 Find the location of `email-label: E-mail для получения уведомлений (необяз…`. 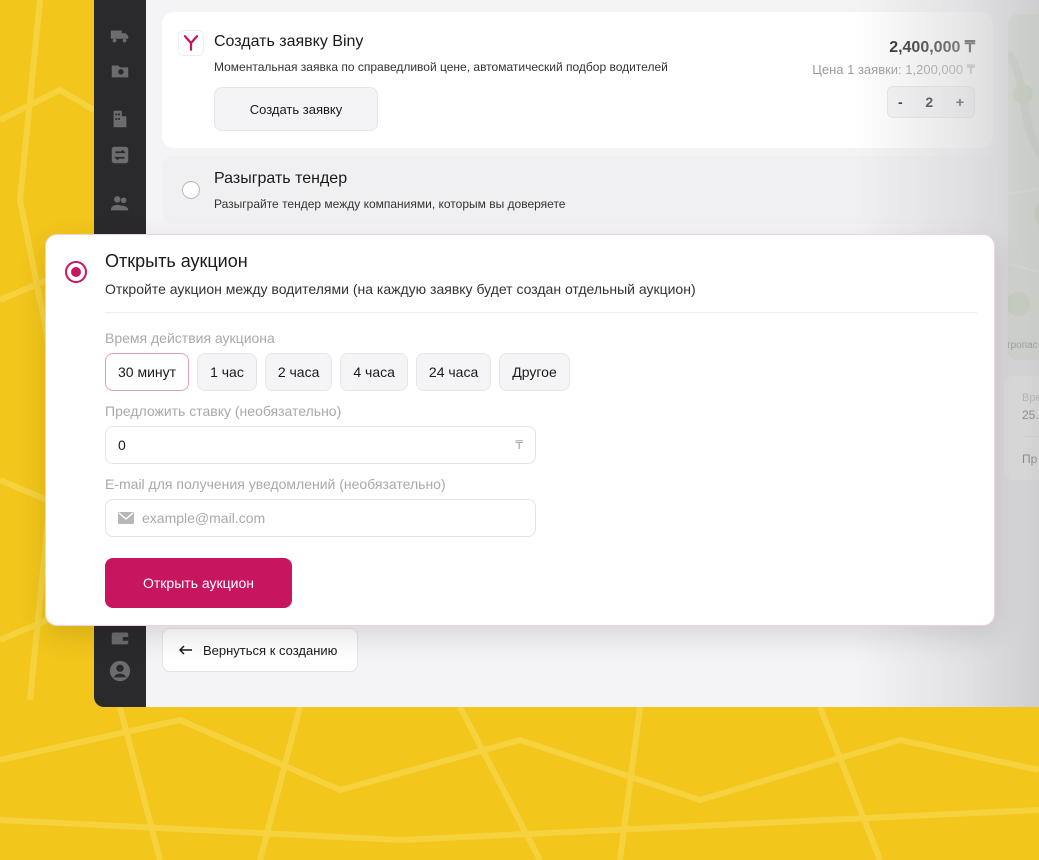

email-label: E-mail для получения уведомлений (необяз… is located at coordinates (275, 484).